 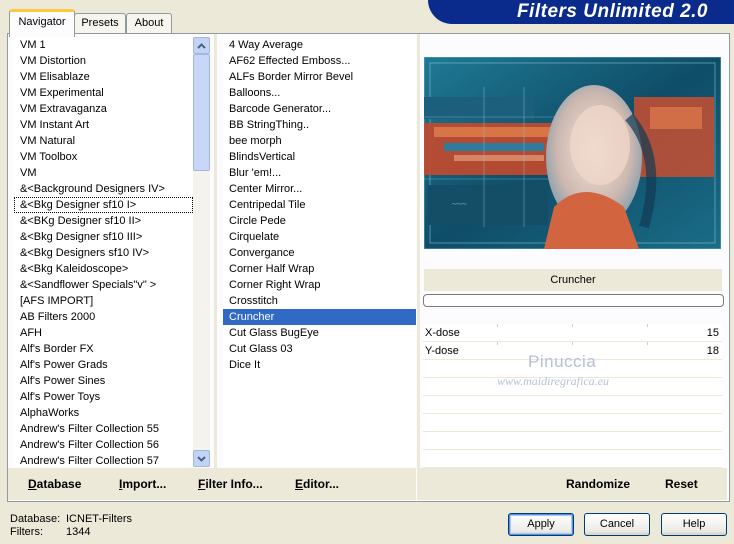 I want to click on status-database-value: ICNET-Filters, so click(x=99, y=519).